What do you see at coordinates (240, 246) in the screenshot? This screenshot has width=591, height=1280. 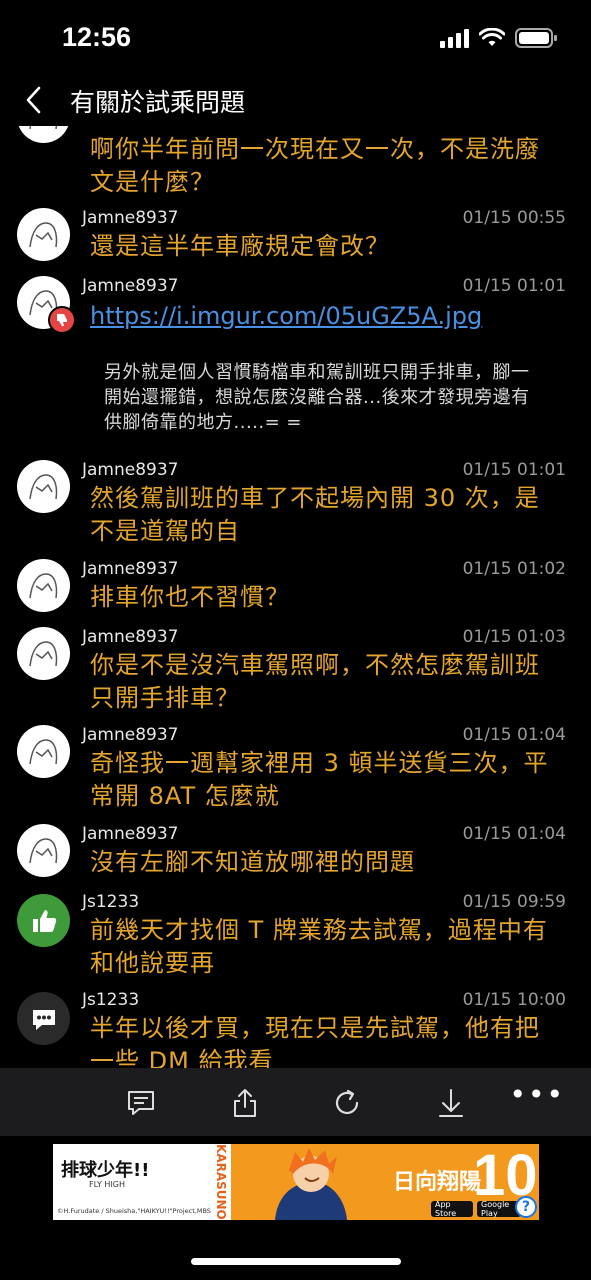 I see `message-text: 還是這半年車廠規定會改？` at bounding box center [240, 246].